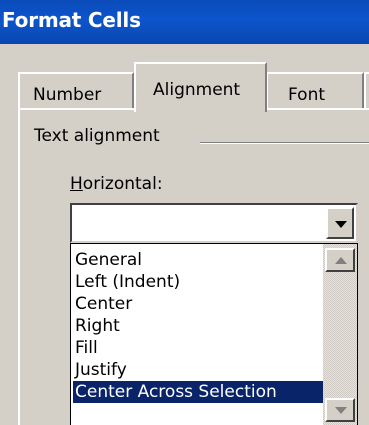  Describe the element at coordinates (199, 282) in the screenshot. I see `option-left-indent: Left (Indent)` at that location.